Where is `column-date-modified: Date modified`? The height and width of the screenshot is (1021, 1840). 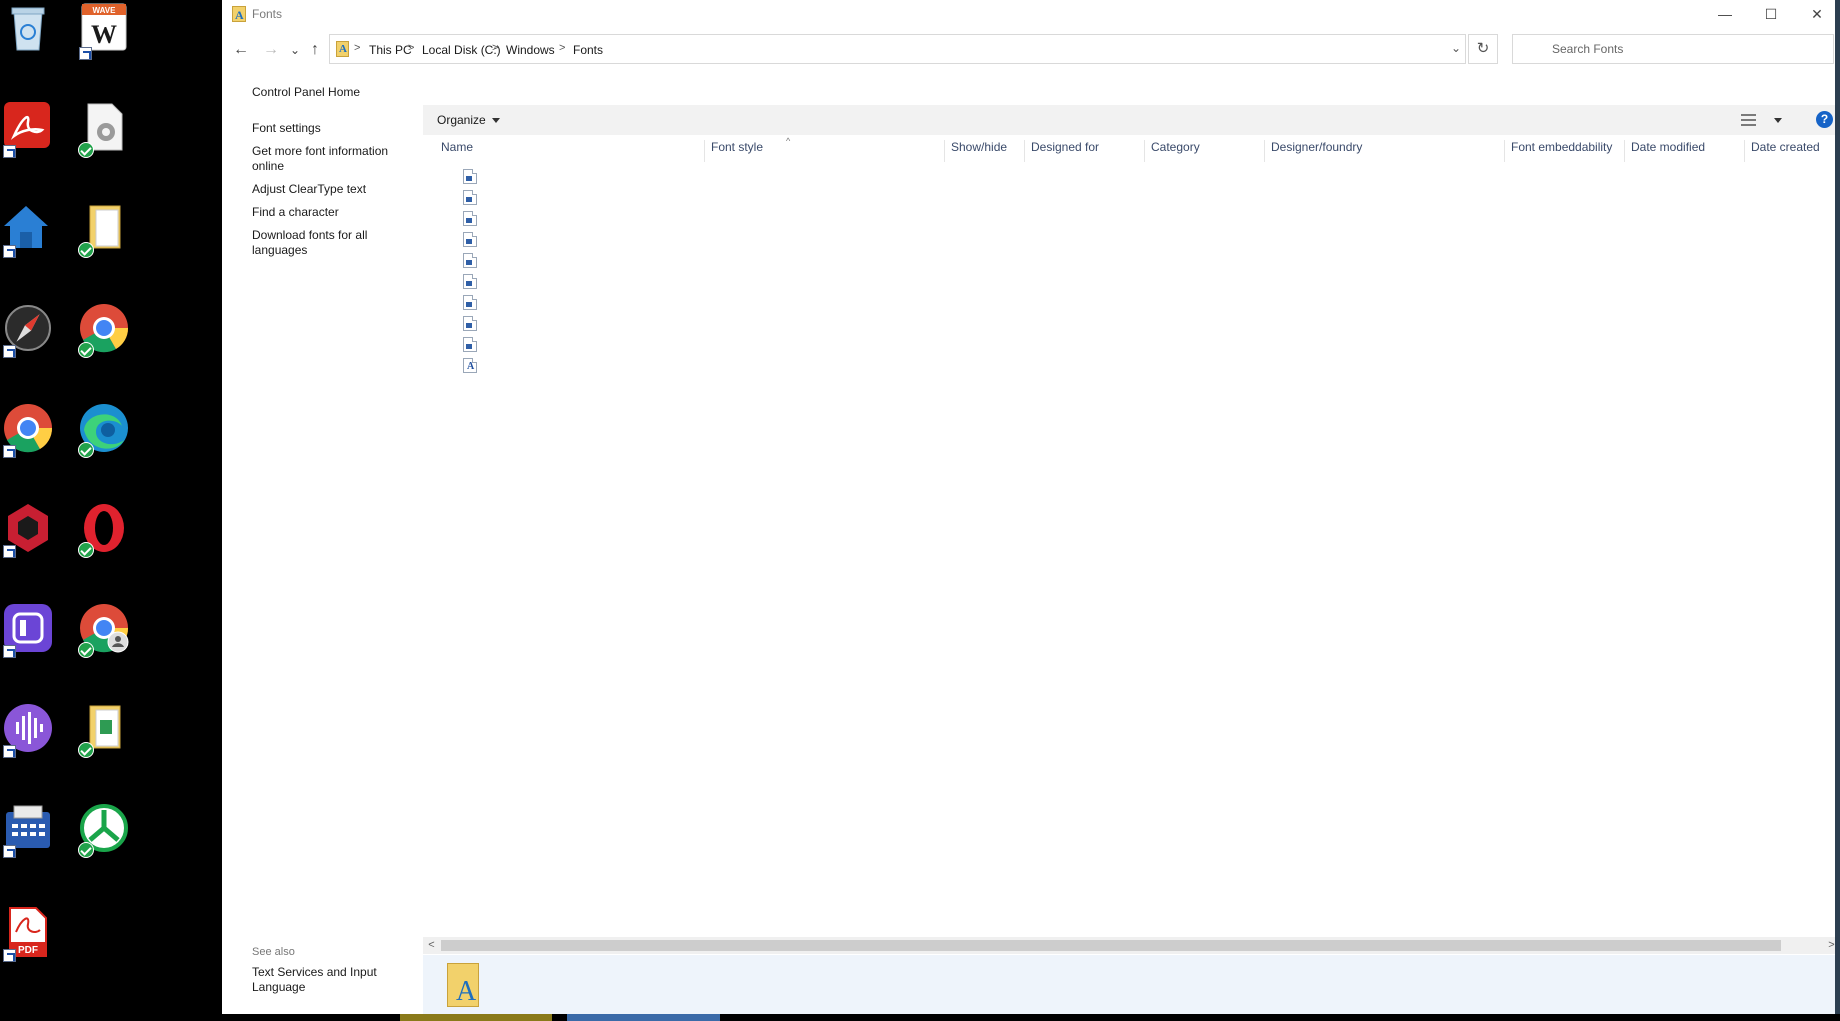
column-date-modified: Date modified is located at coordinates (1685, 151).